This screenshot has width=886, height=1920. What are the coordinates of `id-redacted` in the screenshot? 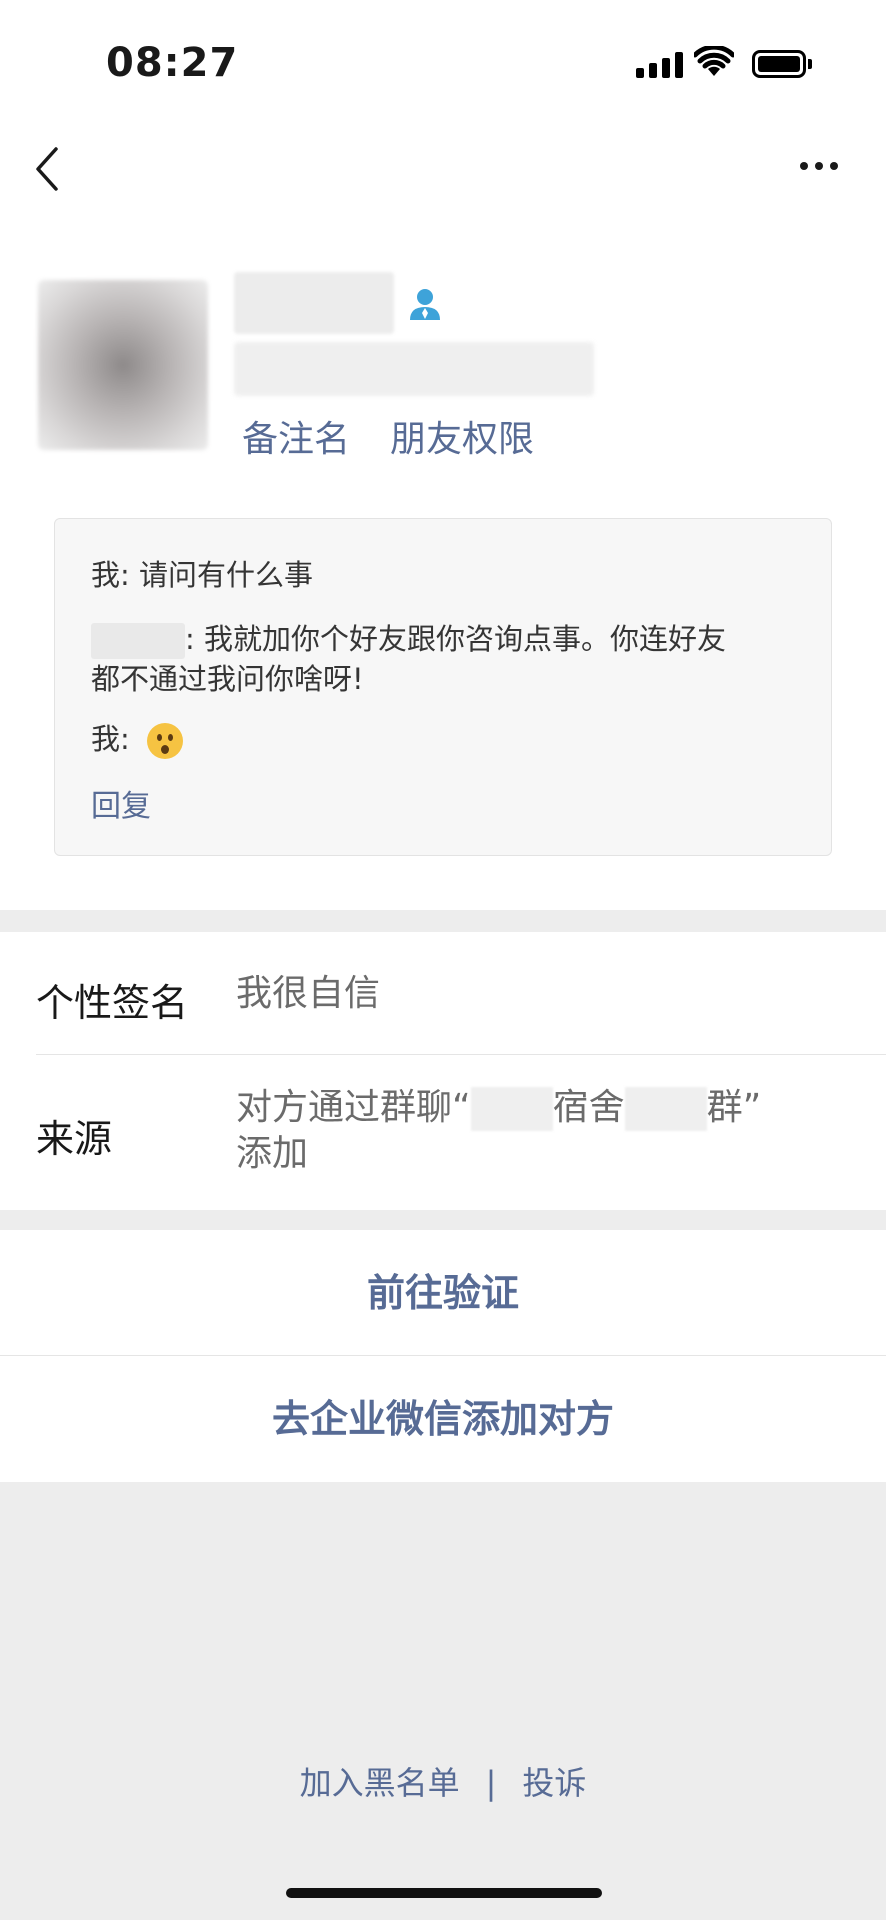 It's located at (414, 369).